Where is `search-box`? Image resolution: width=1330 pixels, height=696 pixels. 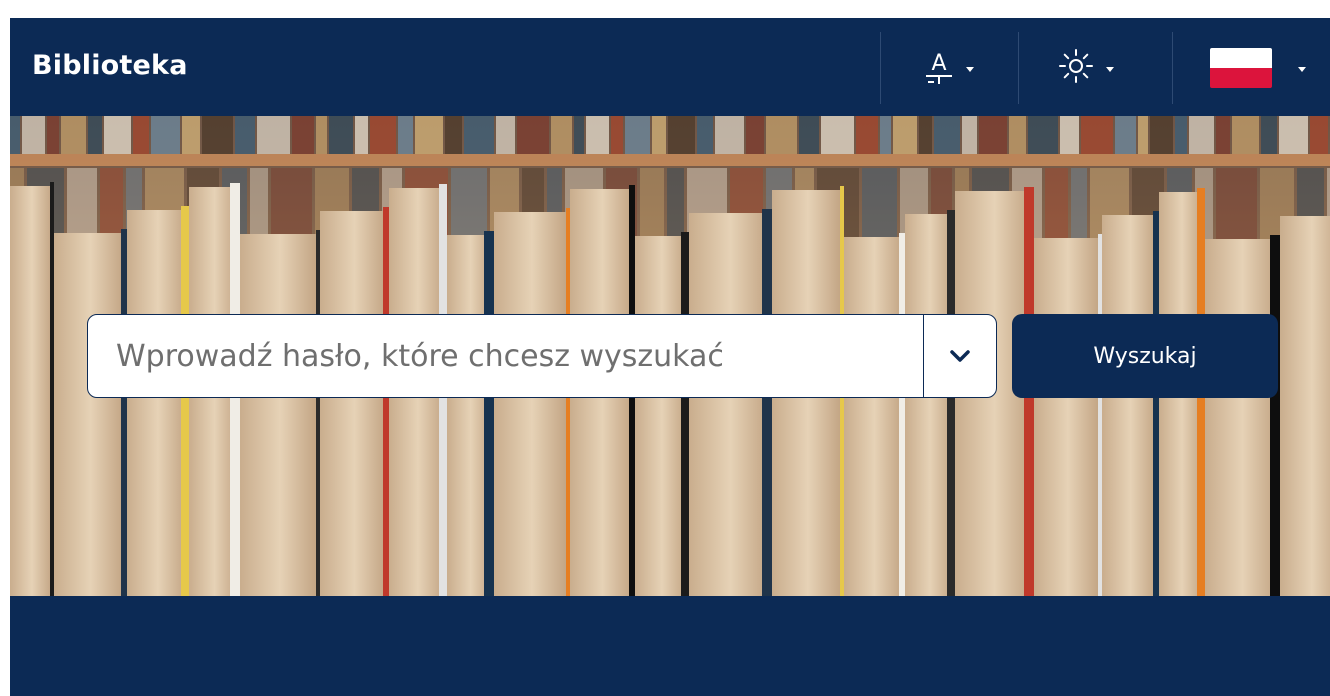
search-box is located at coordinates (542, 356).